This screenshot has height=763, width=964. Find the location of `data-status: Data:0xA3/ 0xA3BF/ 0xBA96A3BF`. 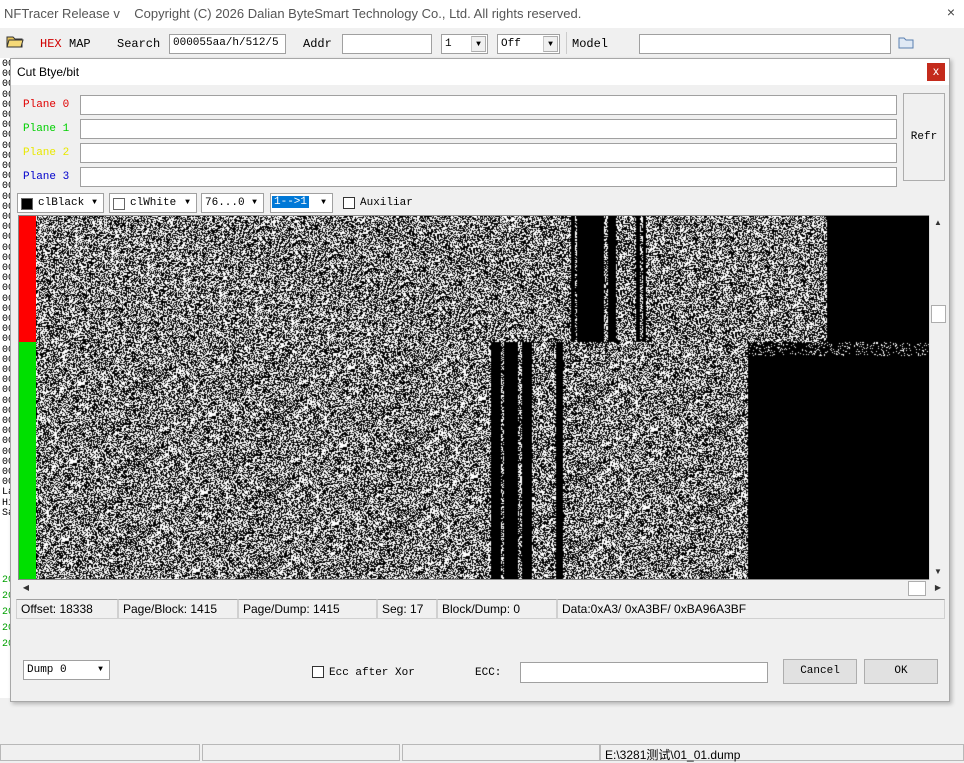

data-status: Data:0xA3/ 0xA3BF/ 0xBA96A3BF is located at coordinates (751, 609).